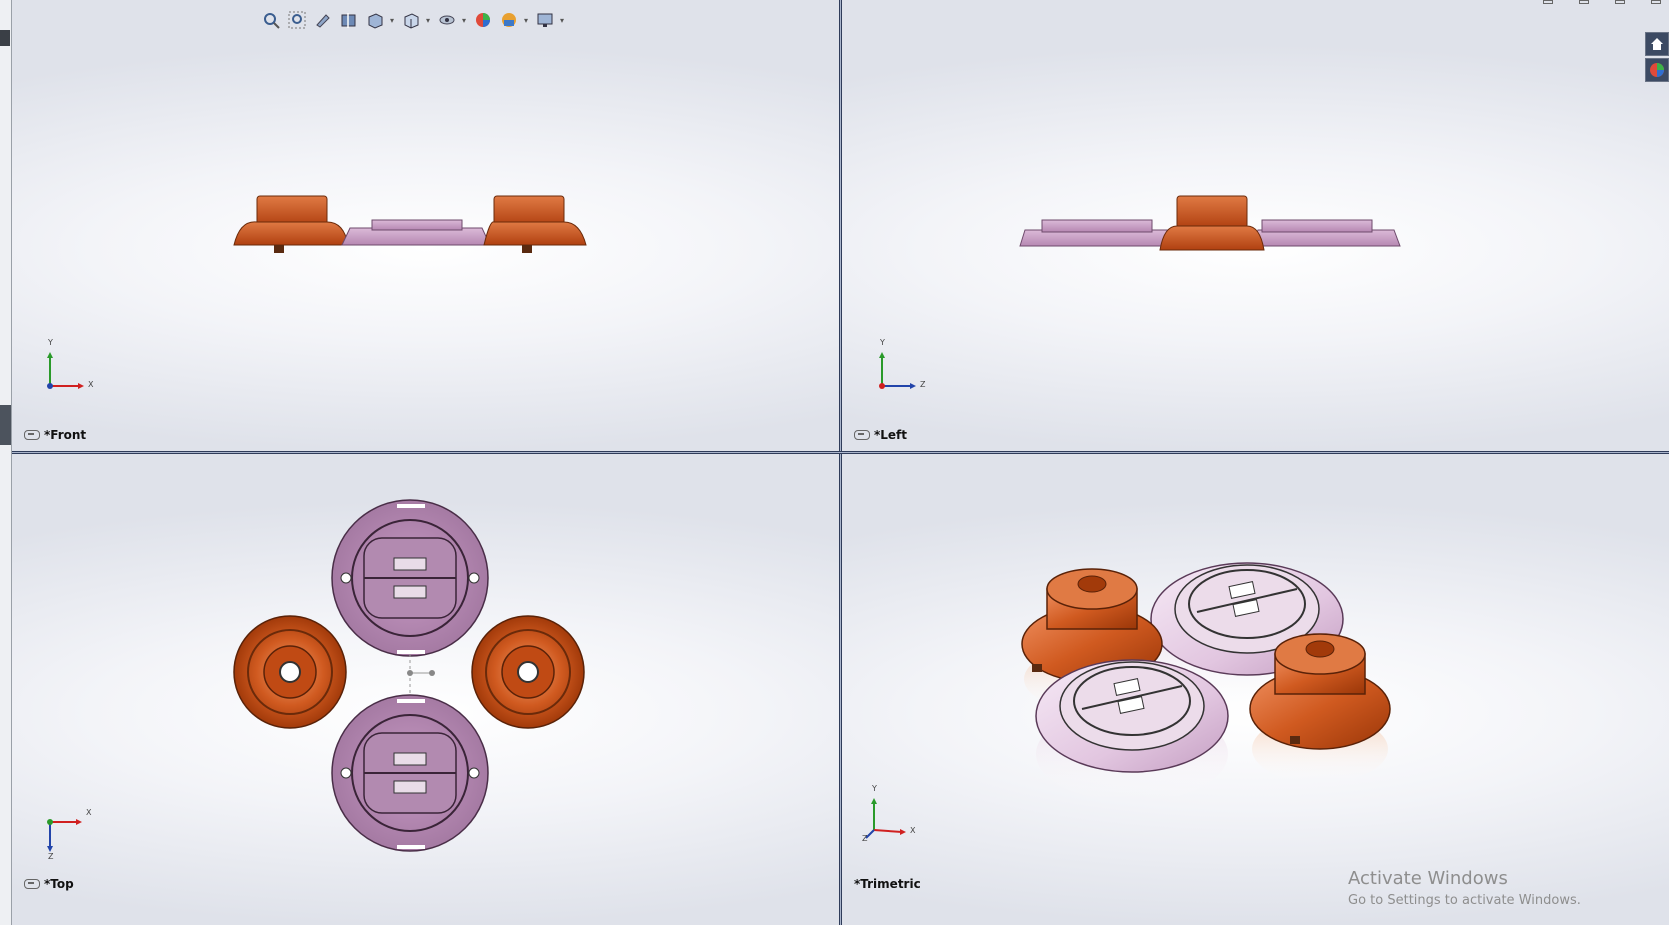  What do you see at coordinates (902, 371) in the screenshot?
I see `coordinate-triad-left: Y Z` at bounding box center [902, 371].